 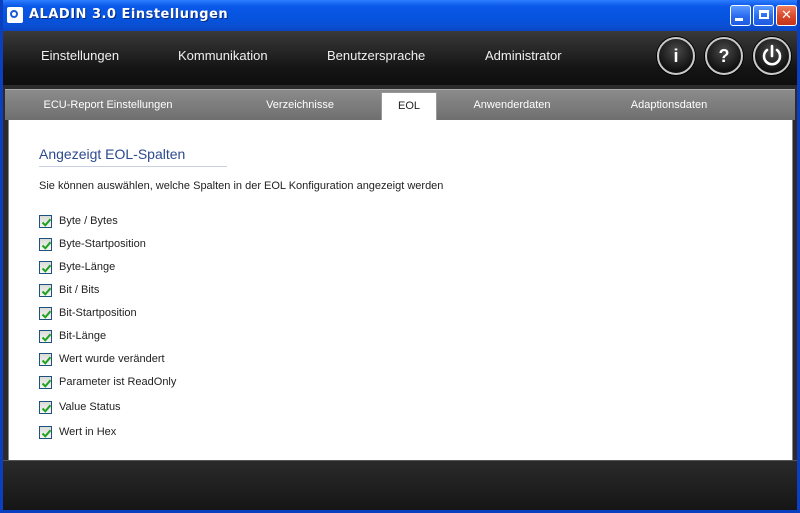 I want to click on menu-item-benutzersprache: Benutzersprache, so click(x=376, y=55).